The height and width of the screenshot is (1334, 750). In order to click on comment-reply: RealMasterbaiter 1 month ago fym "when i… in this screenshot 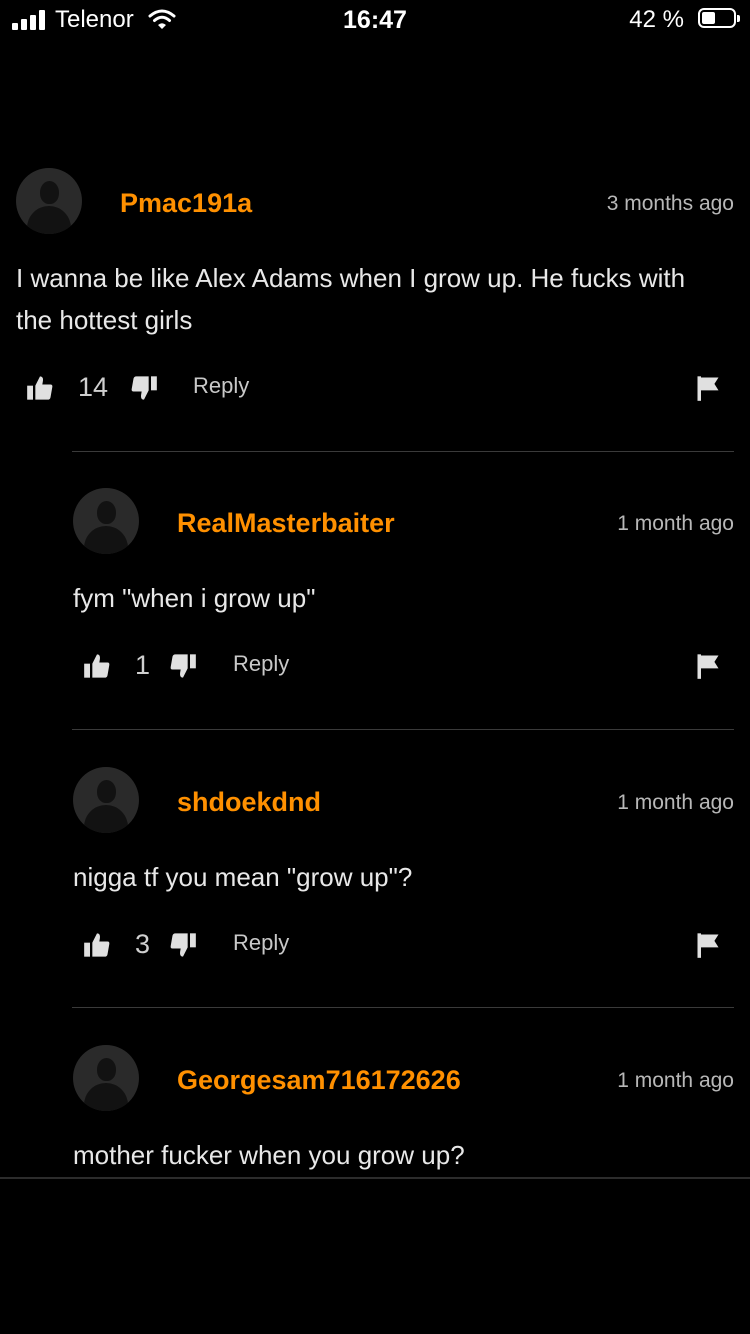, I will do `click(403, 590)`.